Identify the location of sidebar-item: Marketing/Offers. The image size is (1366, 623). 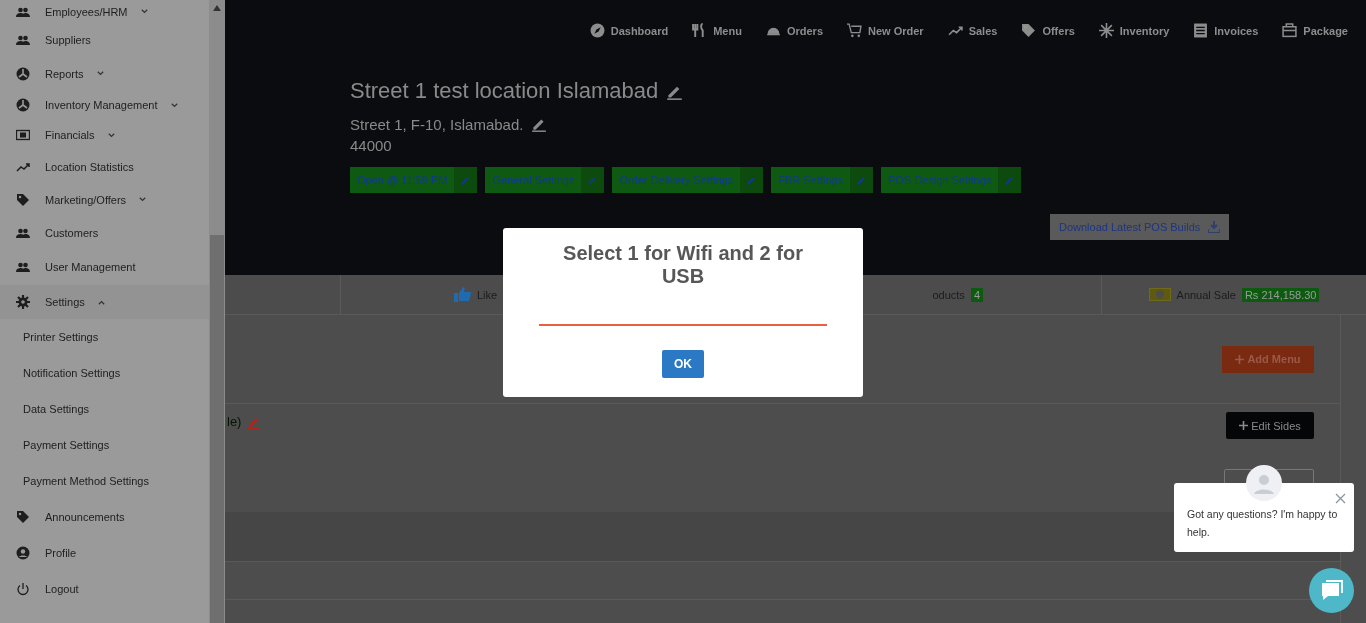
(104, 199).